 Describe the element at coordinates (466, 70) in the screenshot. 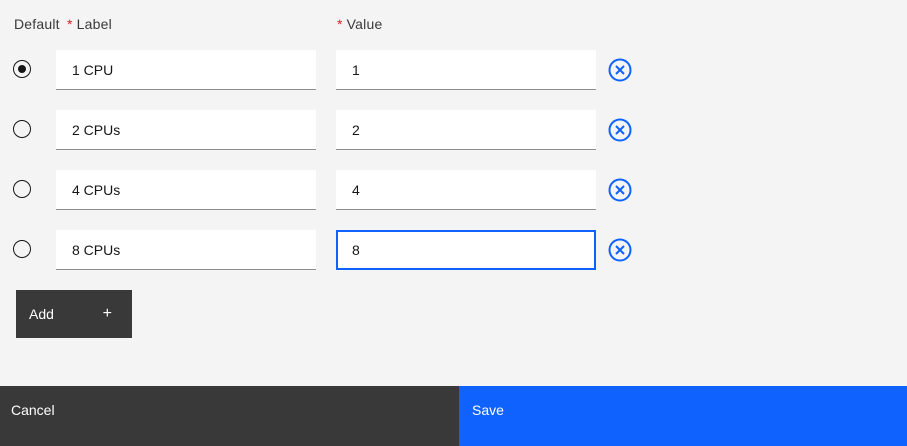

I see `value-input: 1` at that location.